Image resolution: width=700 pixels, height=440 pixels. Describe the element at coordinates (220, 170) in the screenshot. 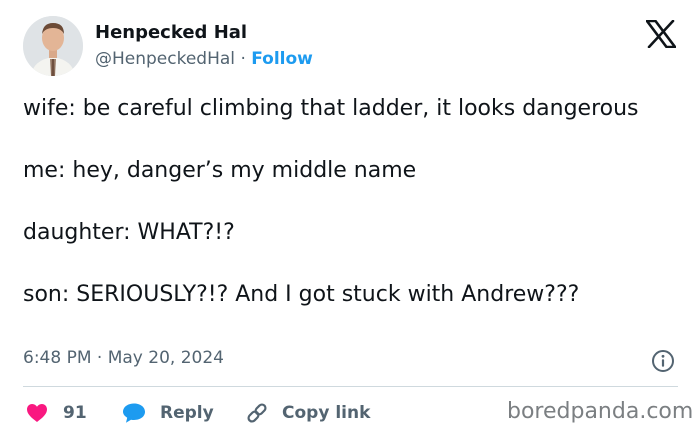

I see `tweet-paragraph: me: hey, danger’s my middle name` at that location.